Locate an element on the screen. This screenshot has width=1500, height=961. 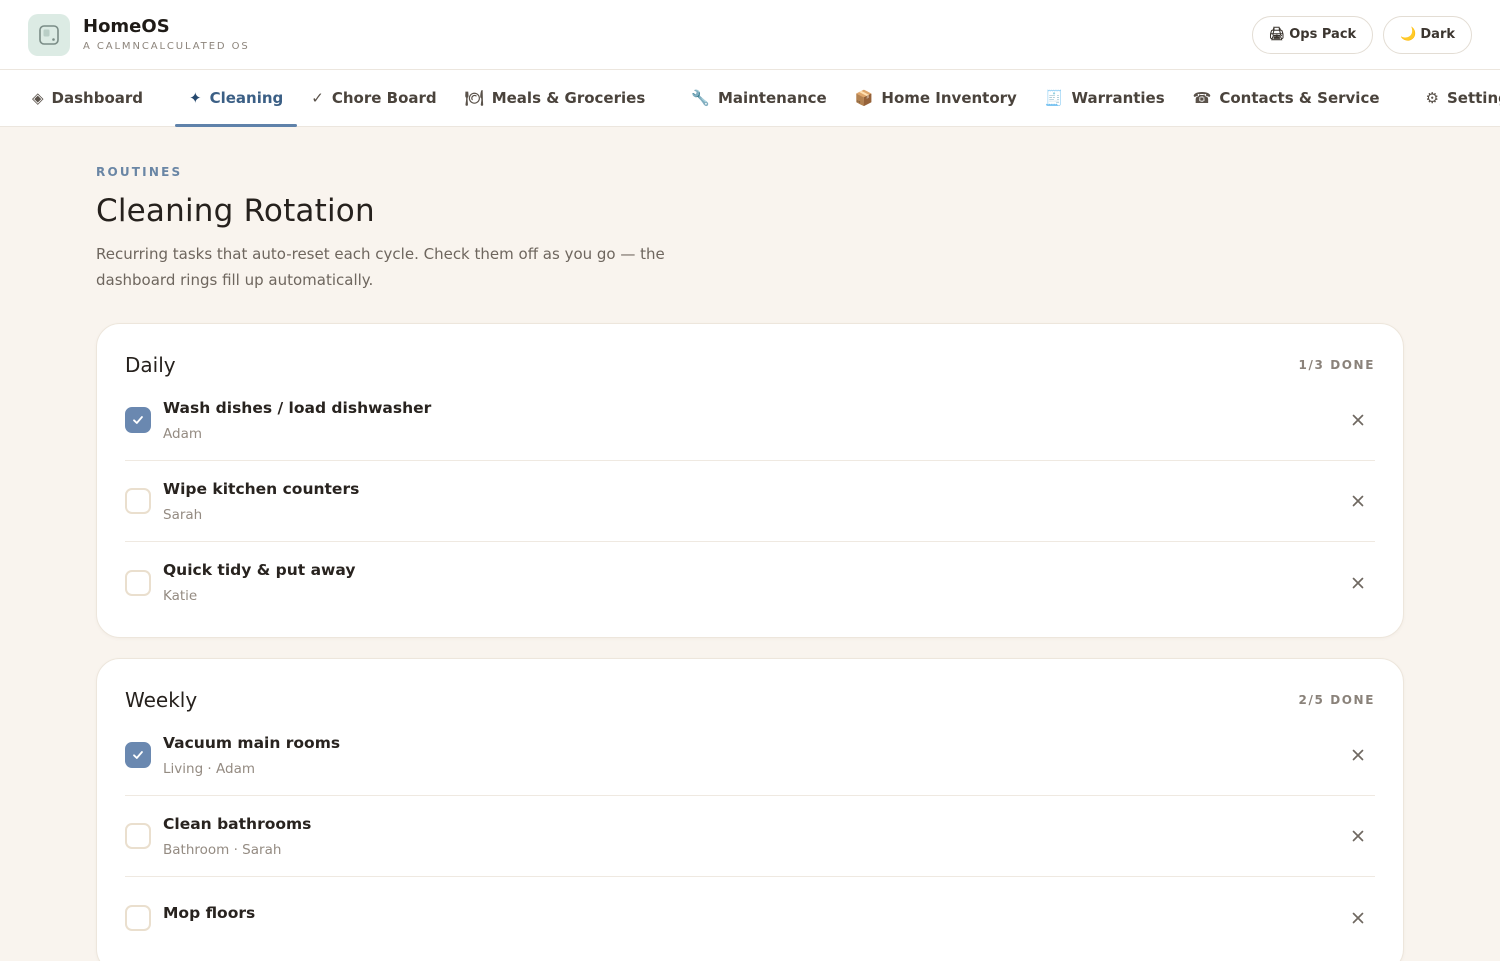
tab-meals-groceries: 🍽 Meals & Groceries is located at coordinates (555, 98).